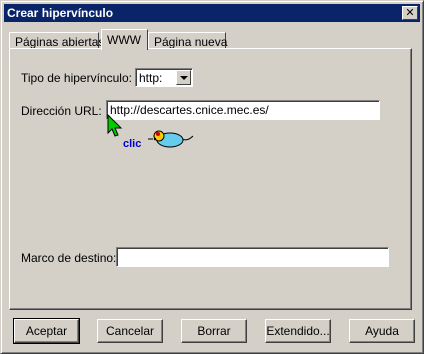 This screenshot has height=354, width=424. Describe the element at coordinates (243, 110) in the screenshot. I see `url-input` at that location.